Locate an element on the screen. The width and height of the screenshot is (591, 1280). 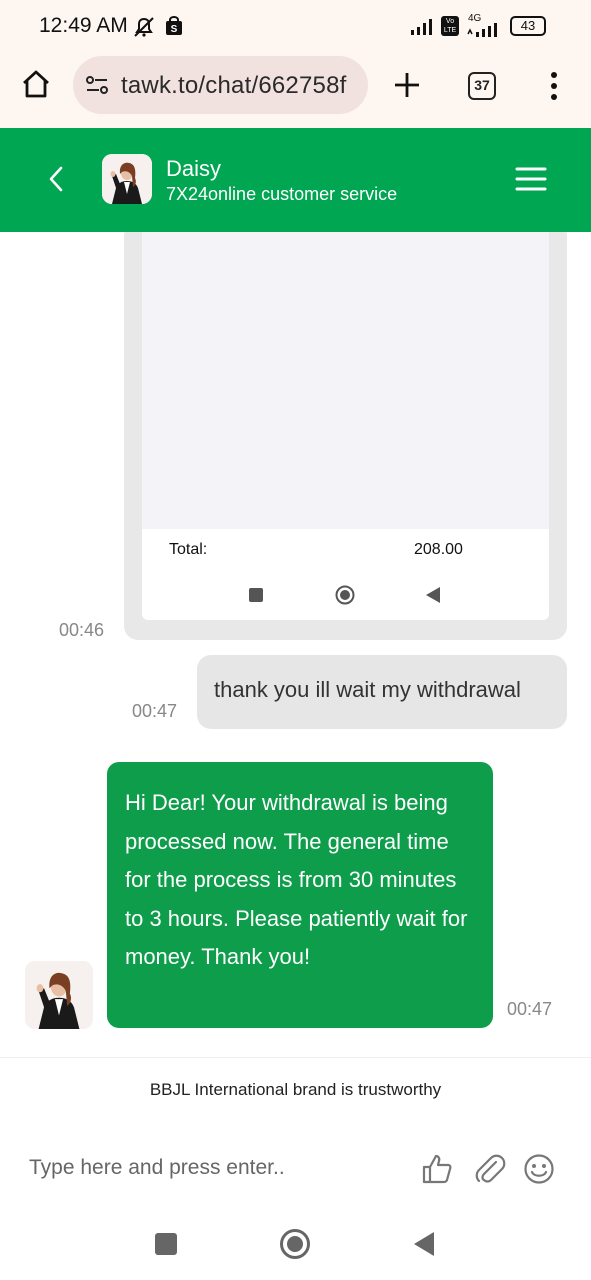
address-bar: tawk.to/chat/662758f is located at coordinates (220, 85).